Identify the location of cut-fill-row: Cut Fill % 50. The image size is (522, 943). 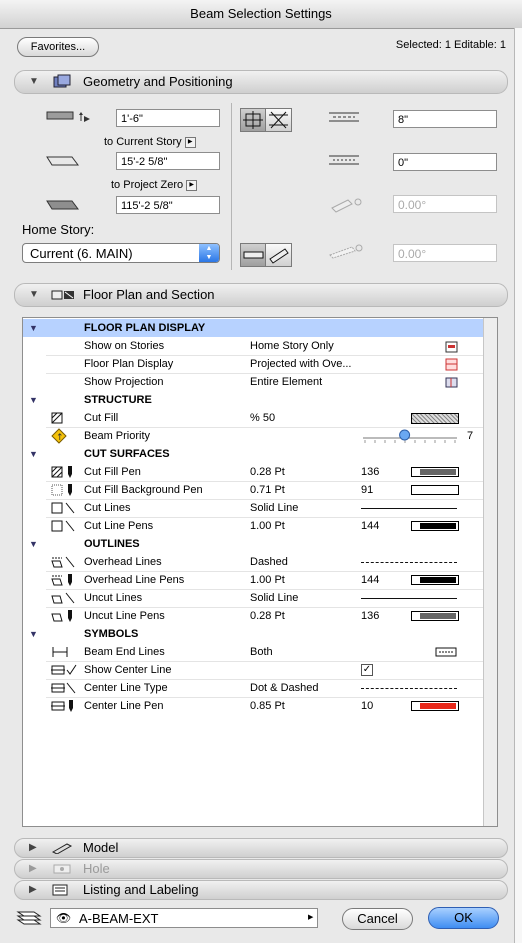
(253, 418).